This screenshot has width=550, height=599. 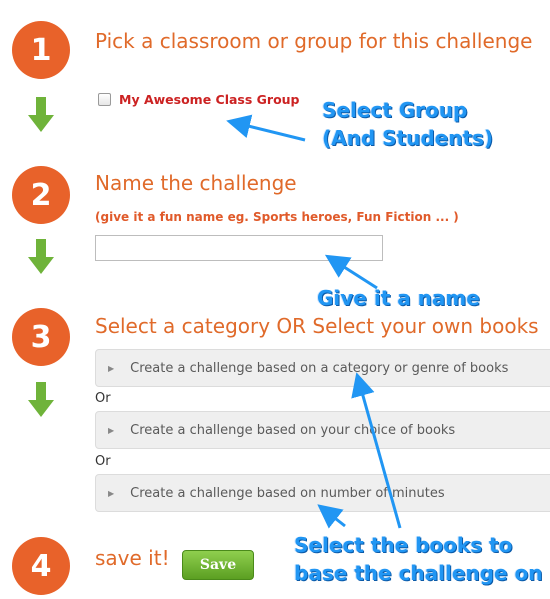 I want to click on arrow-to-group, so click(x=266, y=128).